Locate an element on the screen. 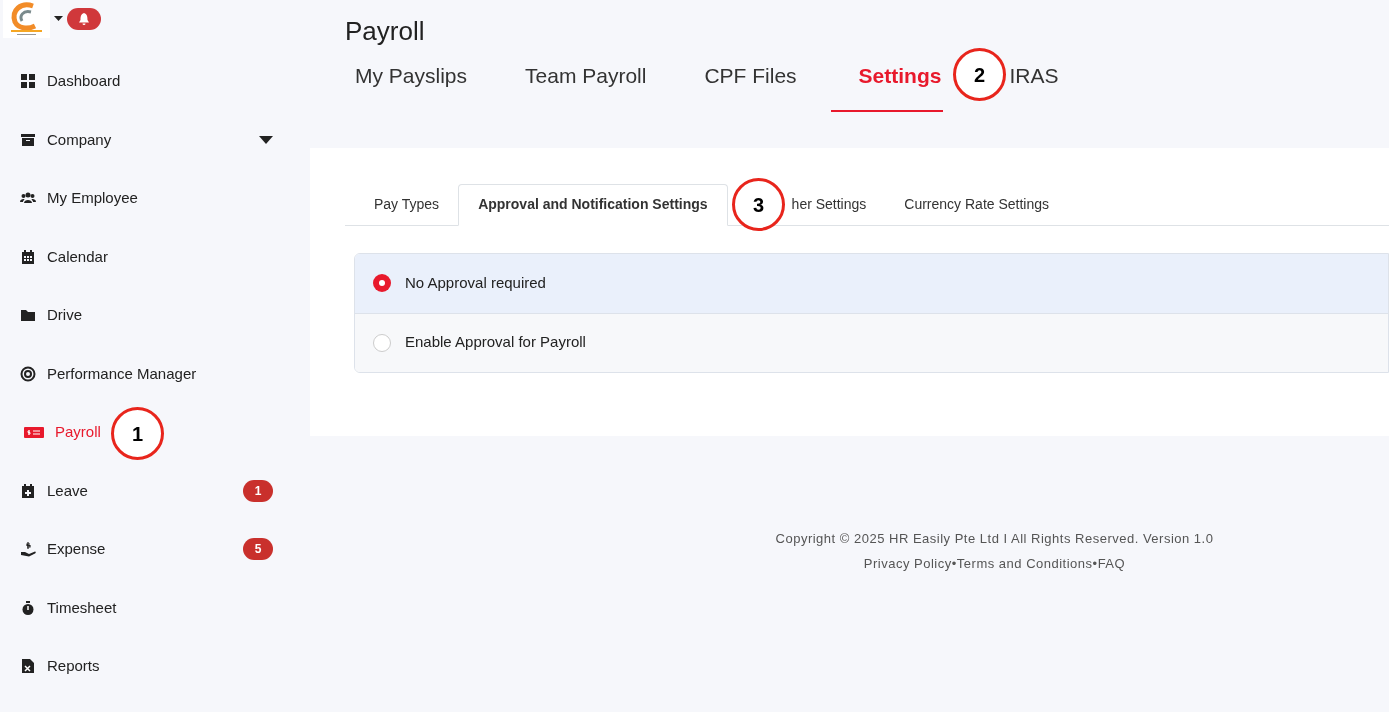 This screenshot has width=1389, height=712. footer-link: Terms and Conditions is located at coordinates (1024, 564).